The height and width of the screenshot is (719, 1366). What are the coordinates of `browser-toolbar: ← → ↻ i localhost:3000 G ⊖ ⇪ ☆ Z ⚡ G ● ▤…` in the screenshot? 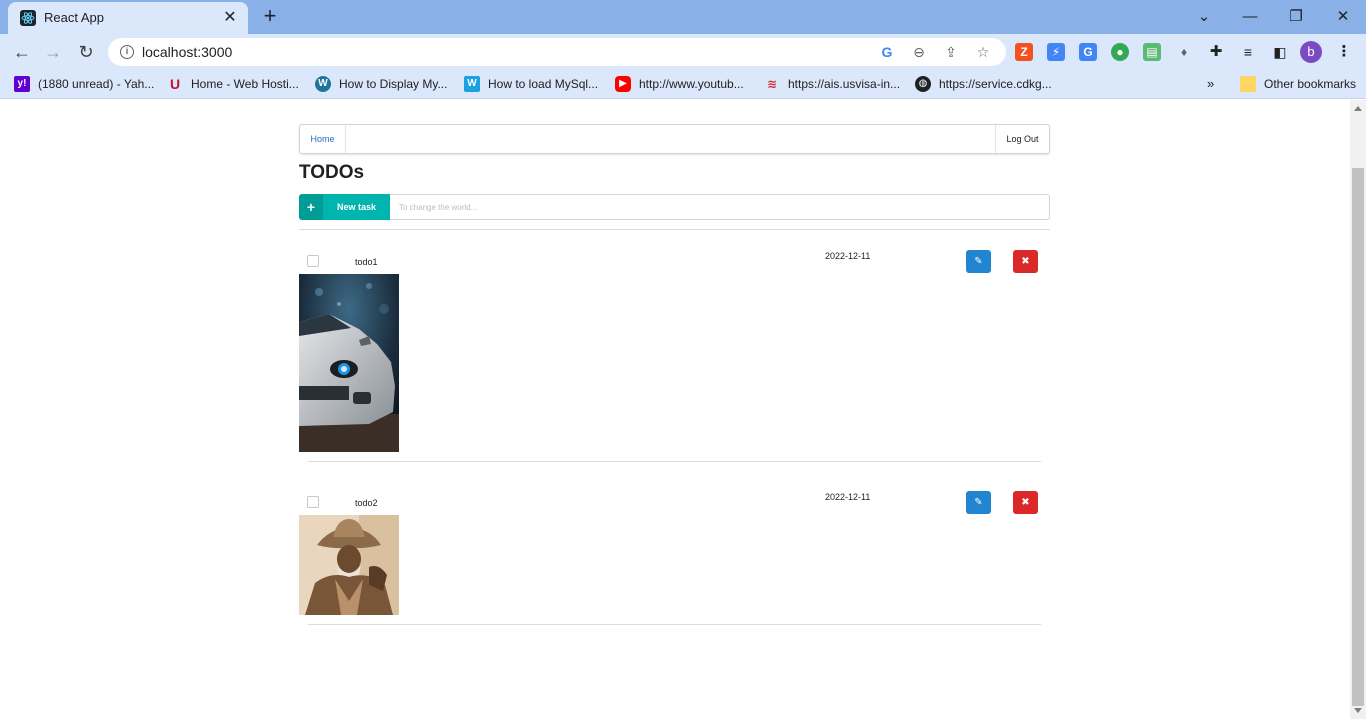 It's located at (683, 52).